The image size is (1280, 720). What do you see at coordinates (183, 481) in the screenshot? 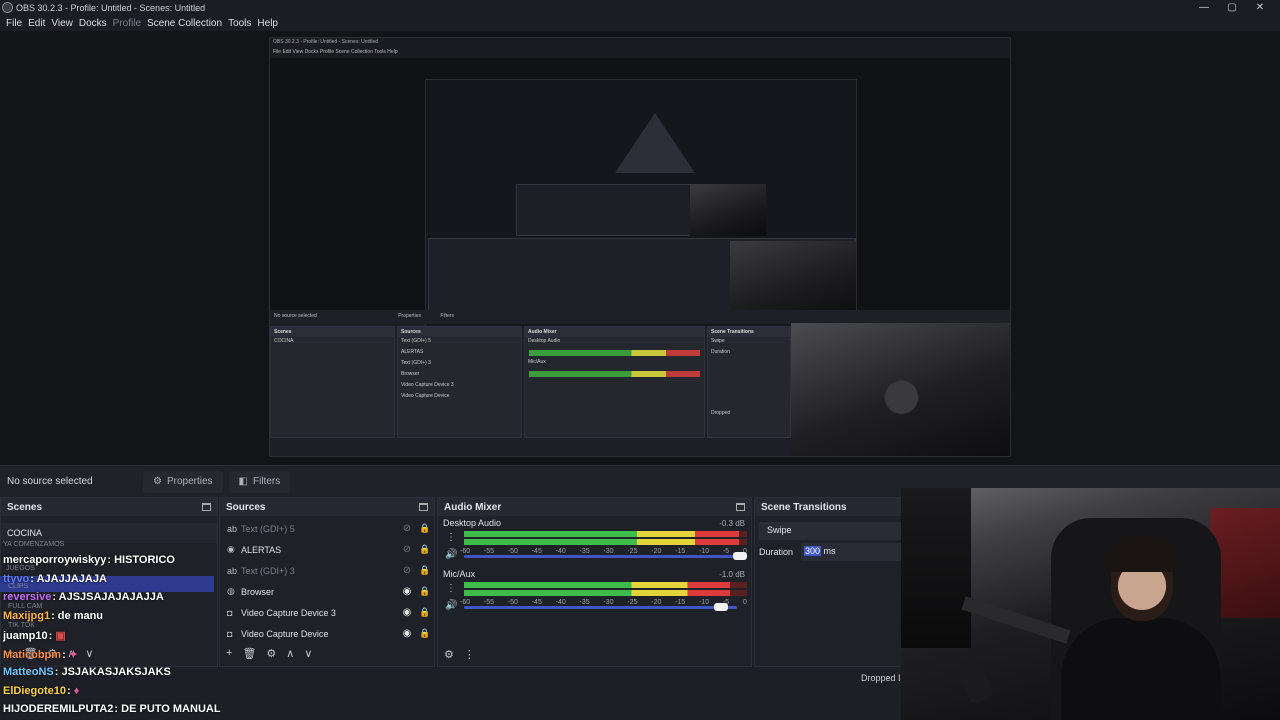
I see `properties-button: ⚙ Properties` at bounding box center [183, 481].